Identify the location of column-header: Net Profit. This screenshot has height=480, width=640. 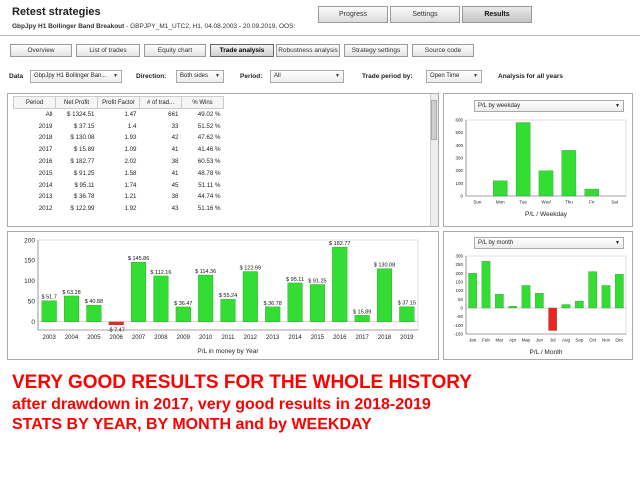
(76, 102).